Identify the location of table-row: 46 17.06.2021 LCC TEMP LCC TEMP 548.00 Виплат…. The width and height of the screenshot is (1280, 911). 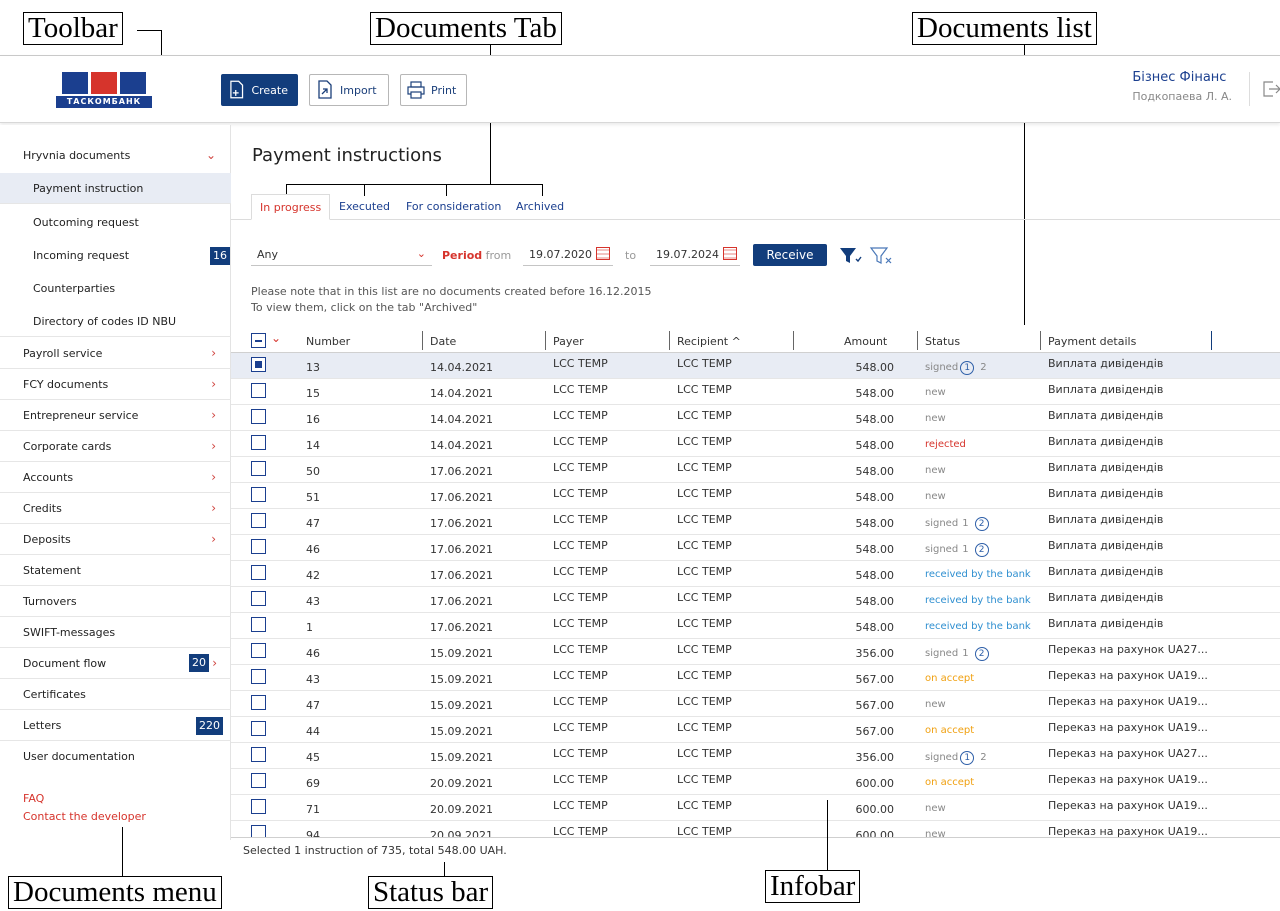
(755, 548).